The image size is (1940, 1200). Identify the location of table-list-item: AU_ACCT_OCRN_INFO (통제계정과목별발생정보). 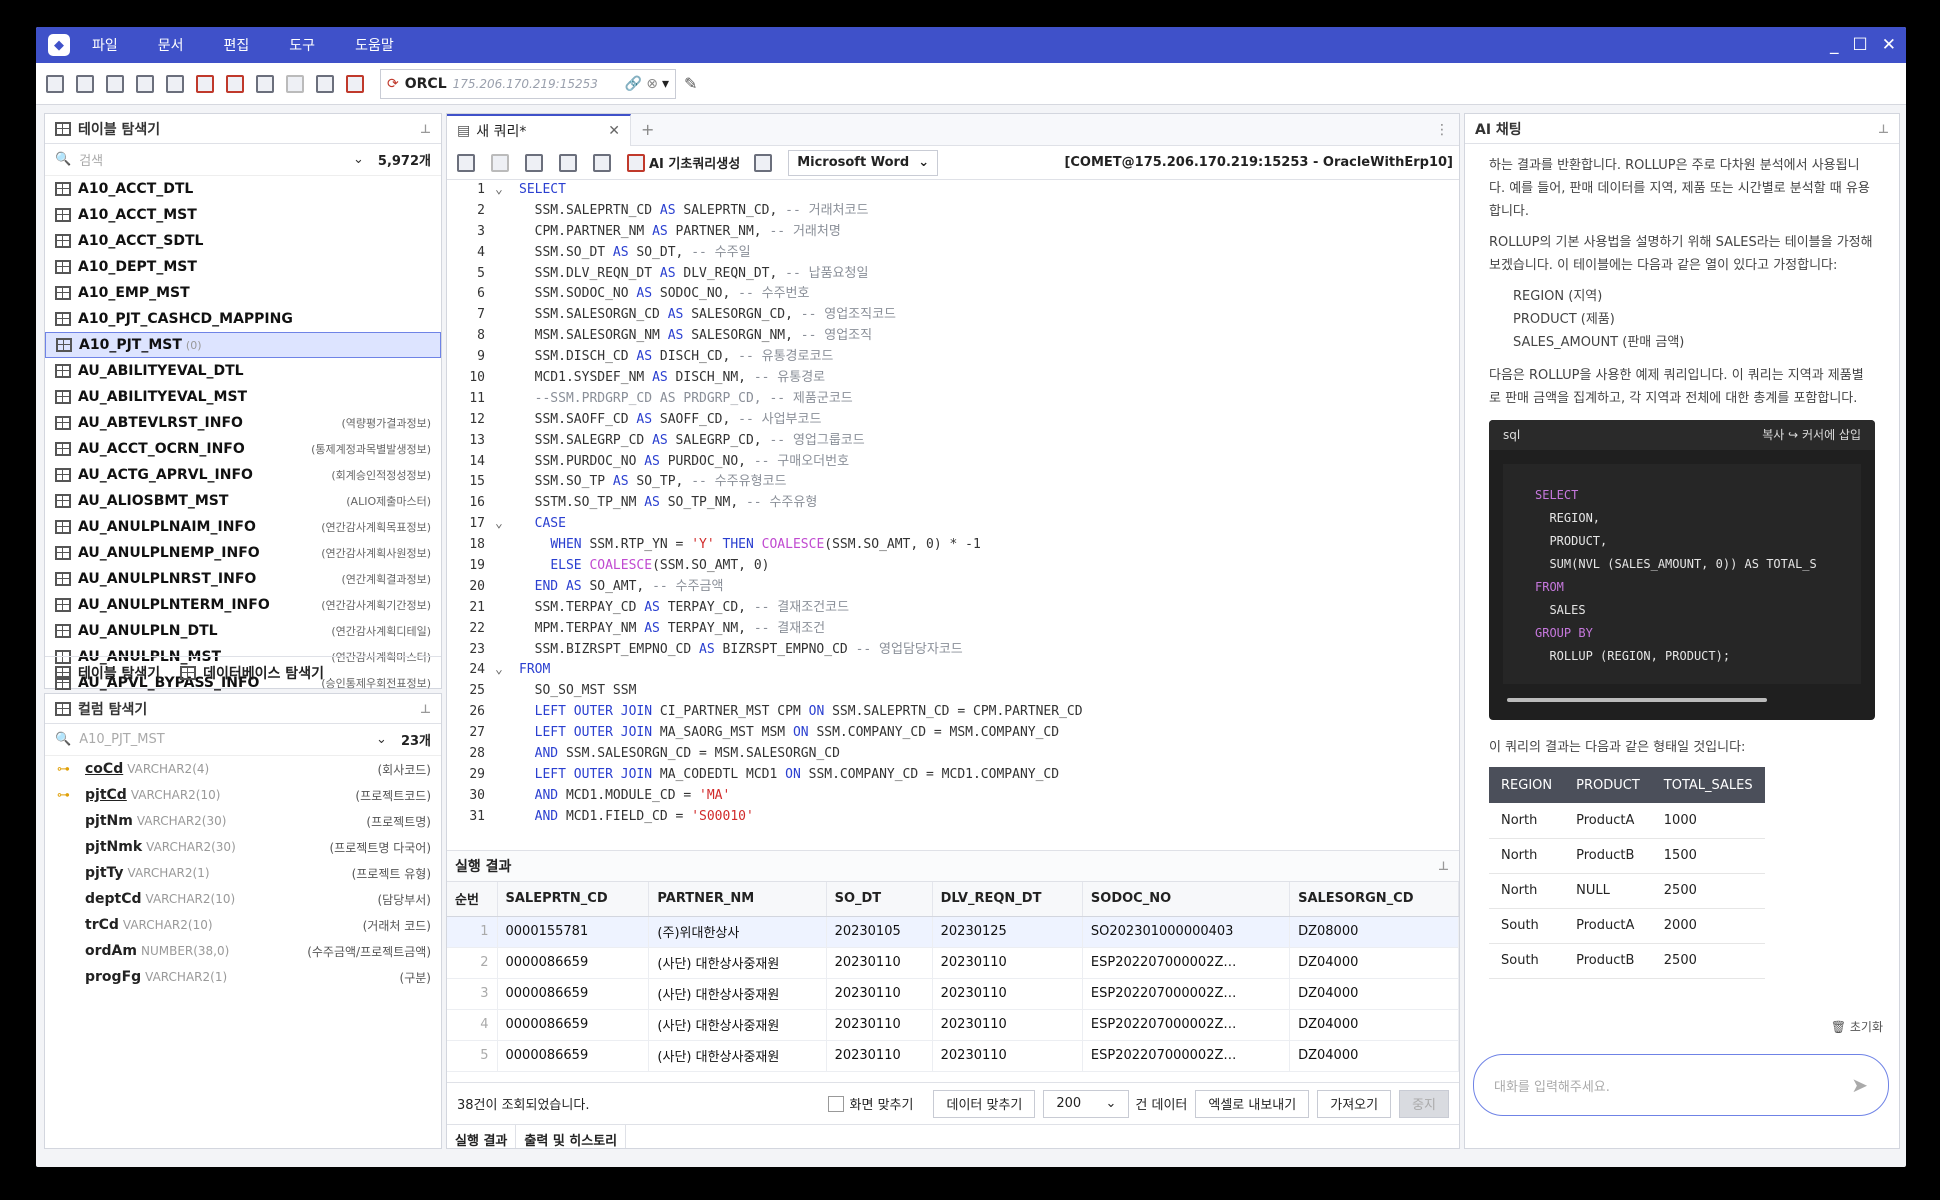
(243, 449).